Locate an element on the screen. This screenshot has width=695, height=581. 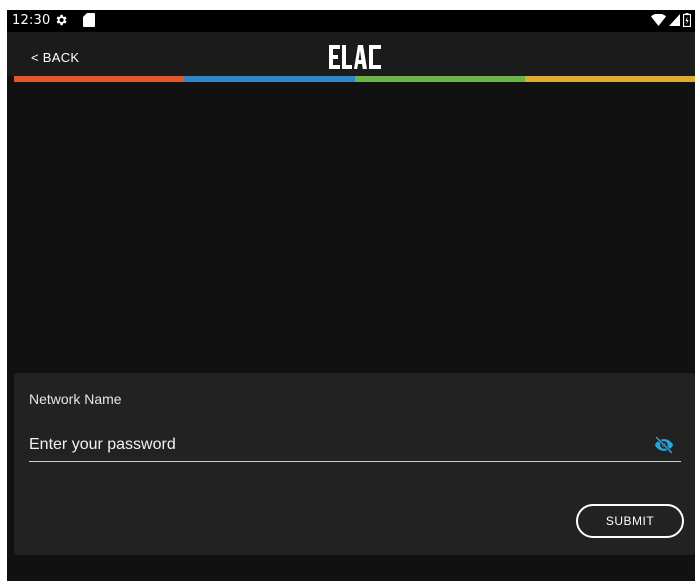
back-button: < BACK is located at coordinates (55, 57).